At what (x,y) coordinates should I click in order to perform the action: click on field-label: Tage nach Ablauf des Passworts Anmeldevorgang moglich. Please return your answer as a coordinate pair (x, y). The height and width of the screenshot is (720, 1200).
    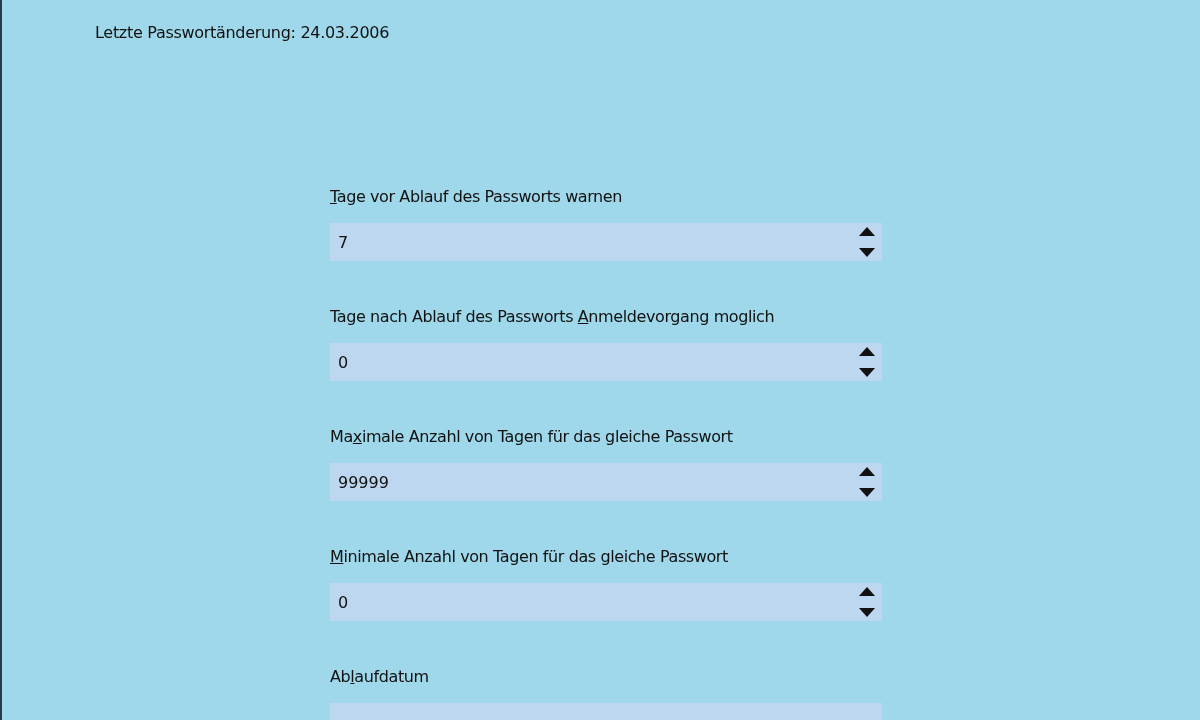
    Looking at the image, I should click on (552, 317).